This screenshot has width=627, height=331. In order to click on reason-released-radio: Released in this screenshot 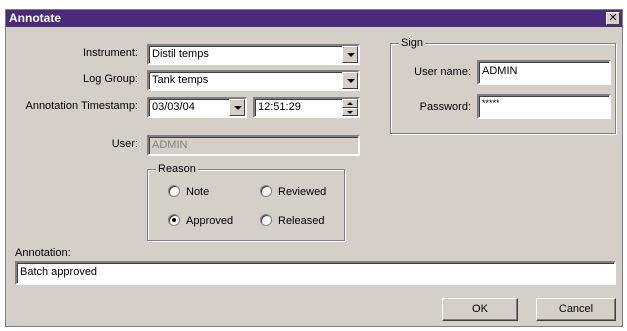, I will do `click(292, 221)`.